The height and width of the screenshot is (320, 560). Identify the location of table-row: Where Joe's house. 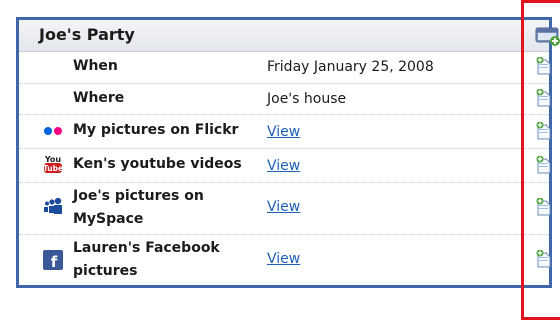
(285, 99).